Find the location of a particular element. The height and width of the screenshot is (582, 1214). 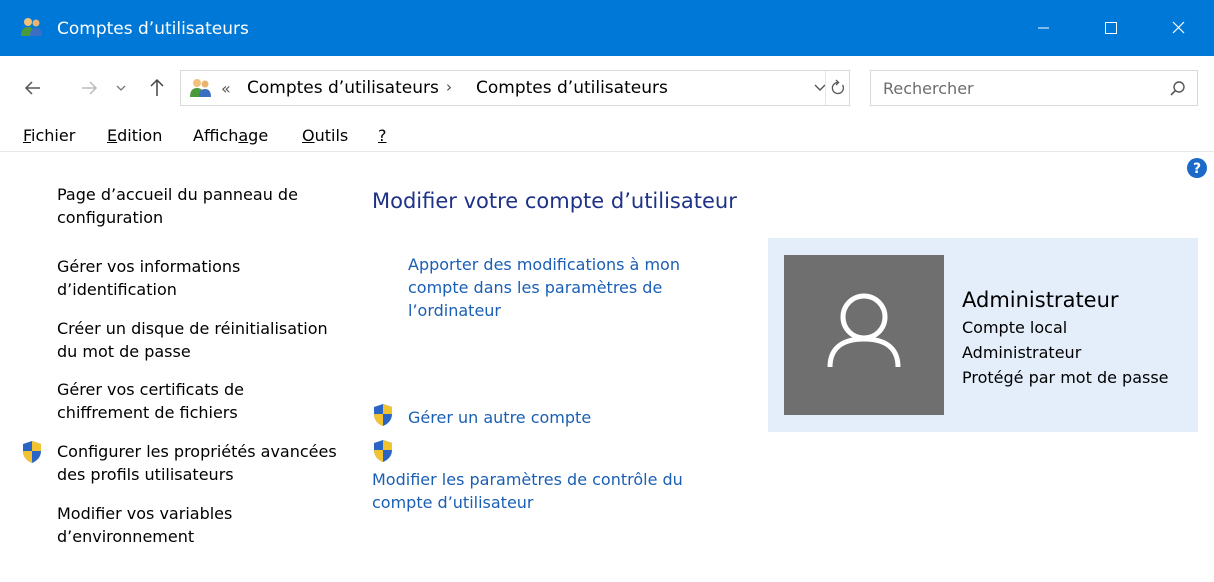

help-icon: ? is located at coordinates (1197, 168).